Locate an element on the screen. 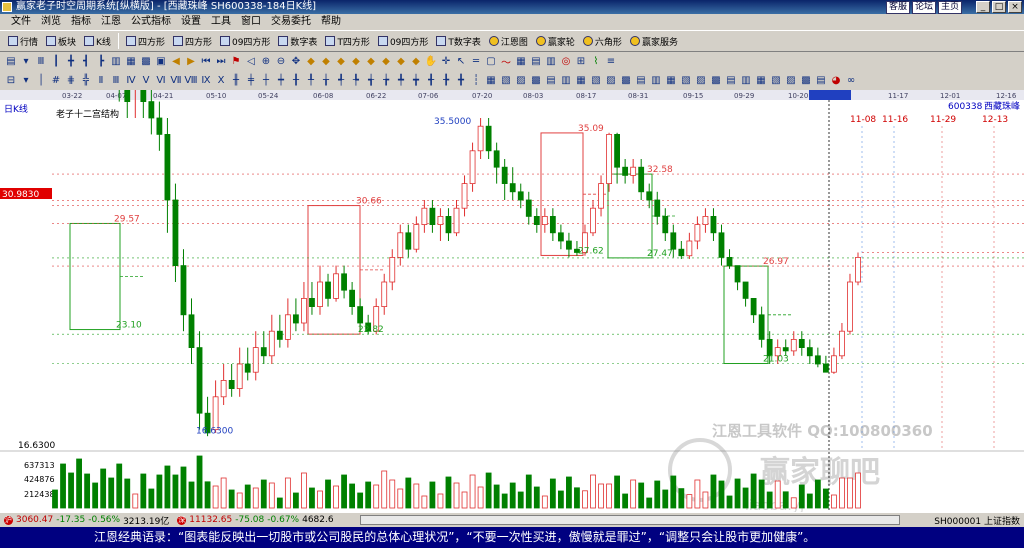 This screenshot has height=548, width=1024. bar-chart-icon: Ⅲ is located at coordinates (41, 62).